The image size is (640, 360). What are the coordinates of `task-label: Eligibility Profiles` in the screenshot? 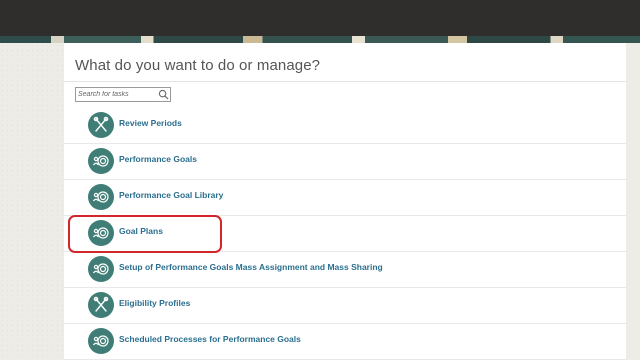 It's located at (154, 303).